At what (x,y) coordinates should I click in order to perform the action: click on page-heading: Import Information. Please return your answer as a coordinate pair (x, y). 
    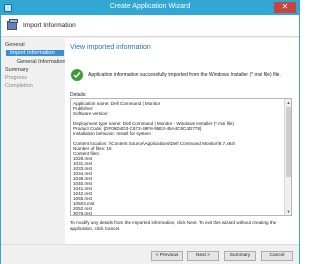
    Looking at the image, I should click on (49, 25).